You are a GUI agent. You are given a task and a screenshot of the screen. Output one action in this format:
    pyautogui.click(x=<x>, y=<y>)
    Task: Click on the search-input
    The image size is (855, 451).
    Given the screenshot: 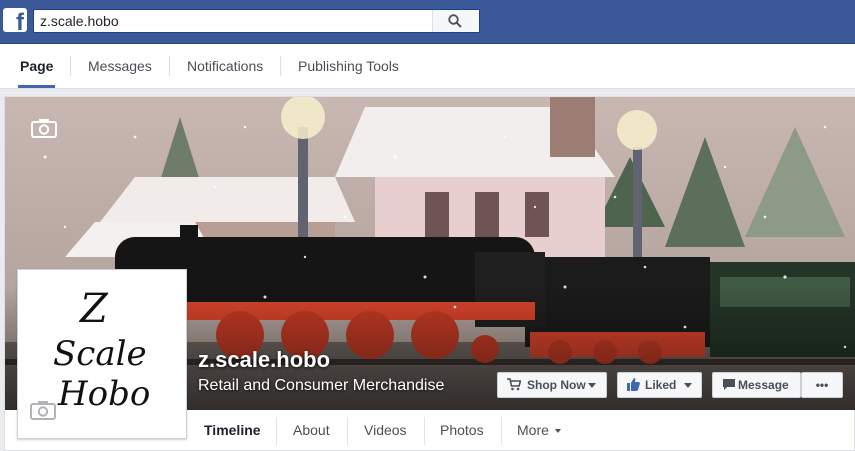 What is the action you would take?
    pyautogui.click(x=235, y=21)
    